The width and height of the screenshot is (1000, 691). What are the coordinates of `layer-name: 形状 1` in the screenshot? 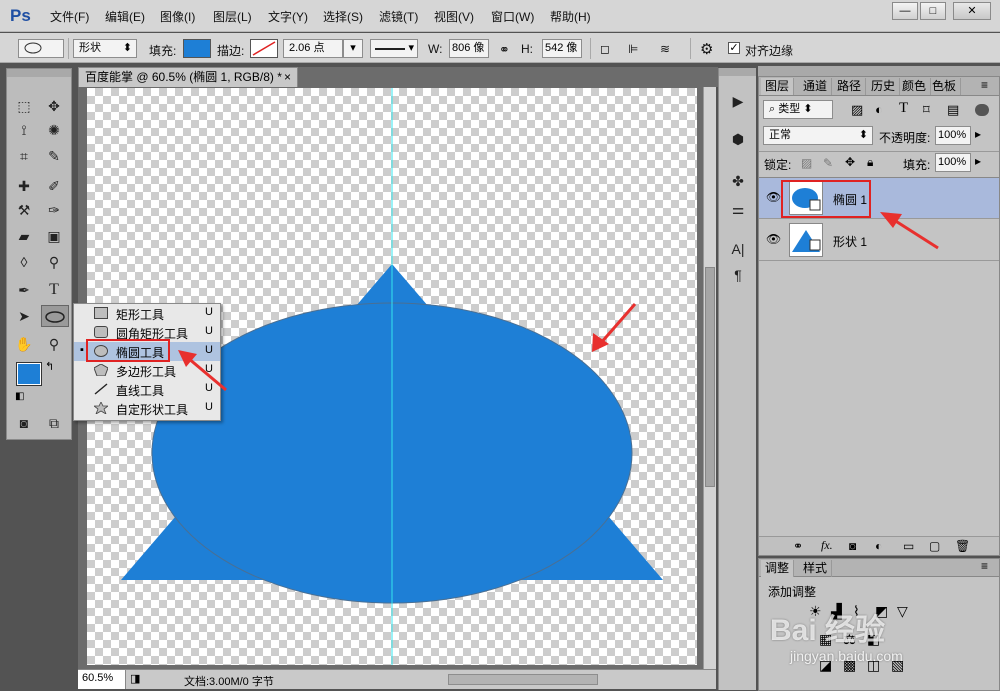 It's located at (850, 241).